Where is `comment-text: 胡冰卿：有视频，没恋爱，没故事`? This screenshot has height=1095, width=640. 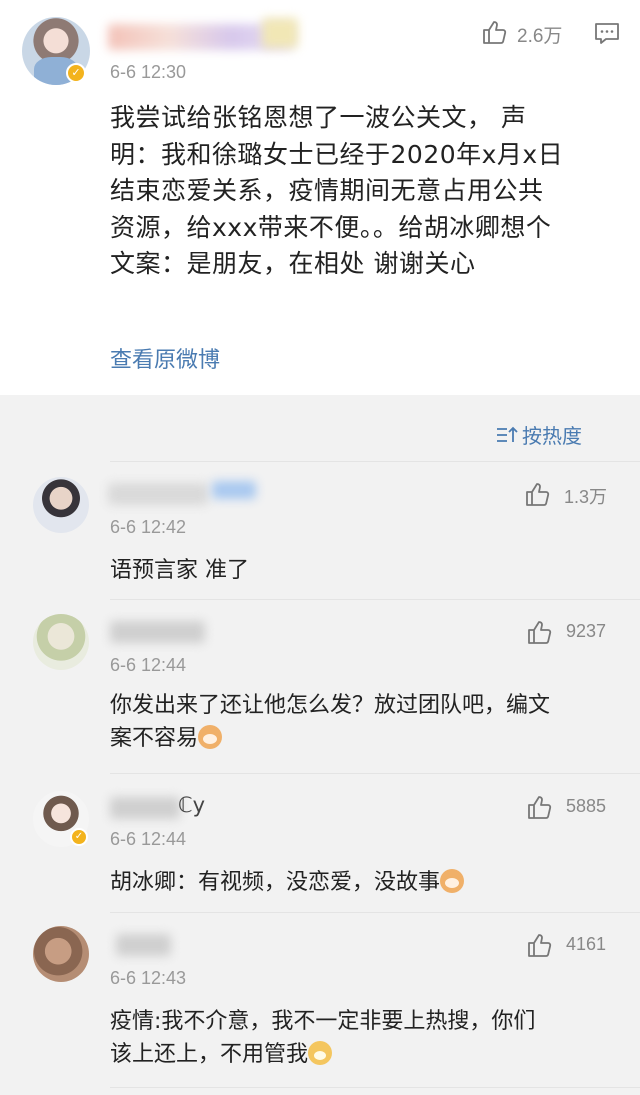 comment-text: 胡冰卿：有视频，没恋爱，没故事 is located at coordinates (362, 882).